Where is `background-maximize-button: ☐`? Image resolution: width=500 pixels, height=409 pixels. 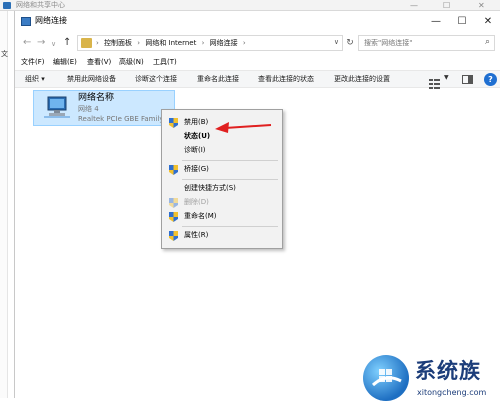 background-maximize-button: ☐ is located at coordinates (446, 5).